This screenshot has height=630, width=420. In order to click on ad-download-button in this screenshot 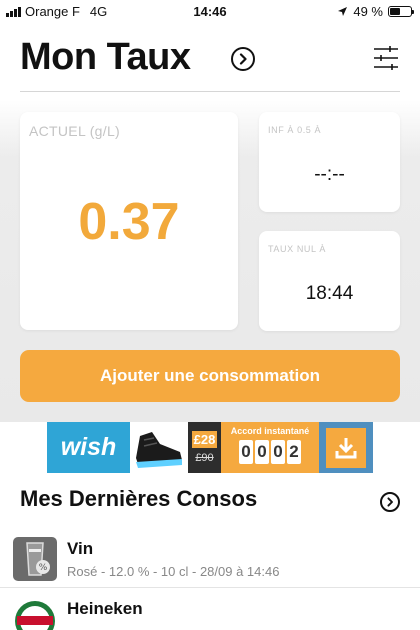, I will do `click(346, 447)`.